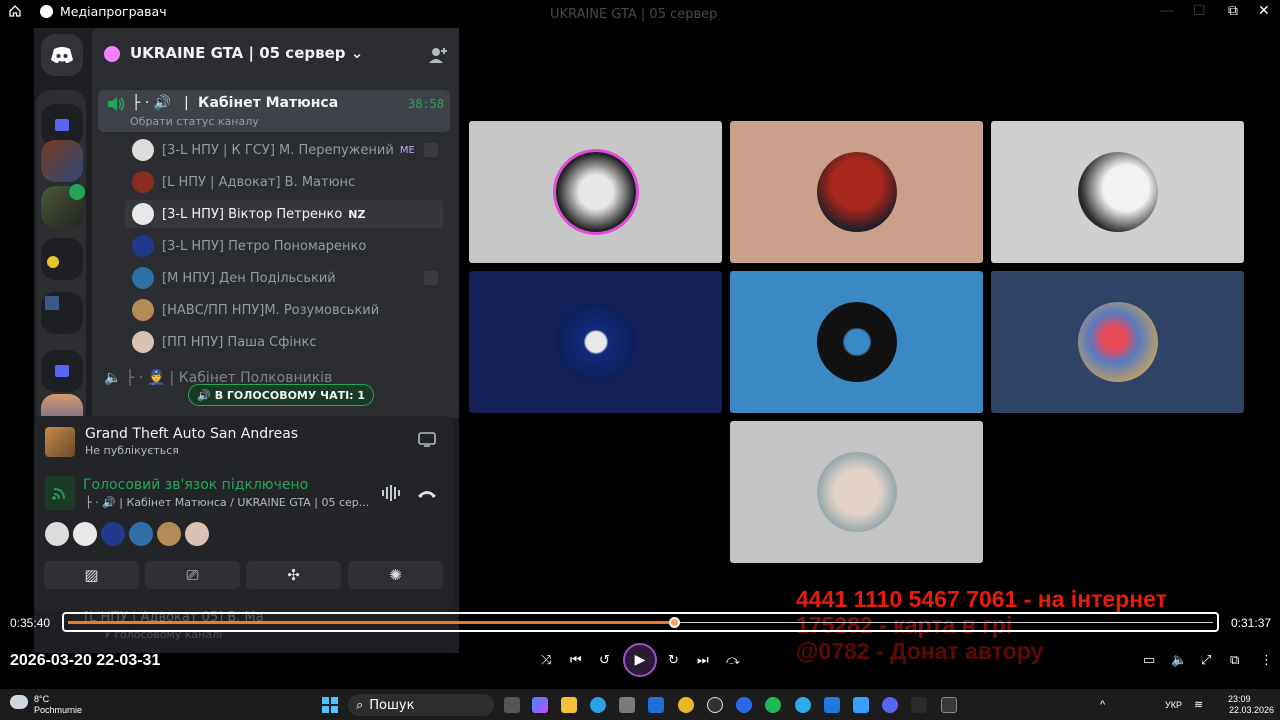 The image size is (1280, 720). Describe the element at coordinates (569, 705) in the screenshot. I see `file-explorer-icon` at that location.